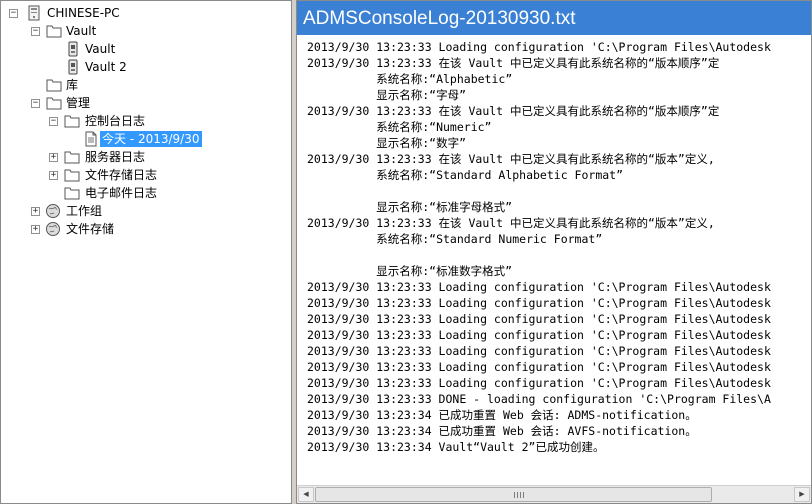  Describe the element at coordinates (410, 79) in the screenshot. I see `log-line: 系统名称:“Alphabetic”` at that location.